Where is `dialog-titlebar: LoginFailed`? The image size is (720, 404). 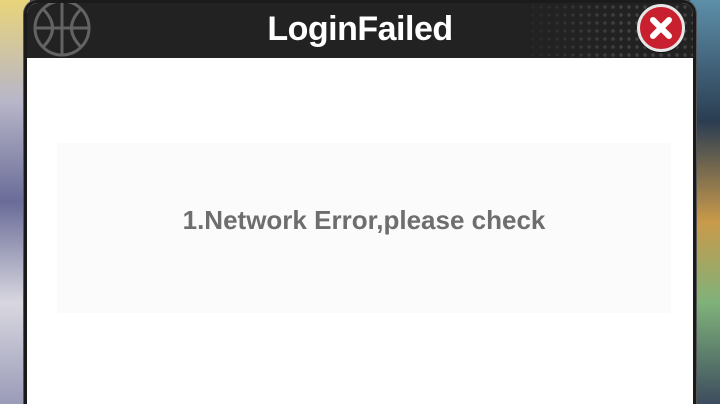 dialog-titlebar: LoginFailed is located at coordinates (360, 30).